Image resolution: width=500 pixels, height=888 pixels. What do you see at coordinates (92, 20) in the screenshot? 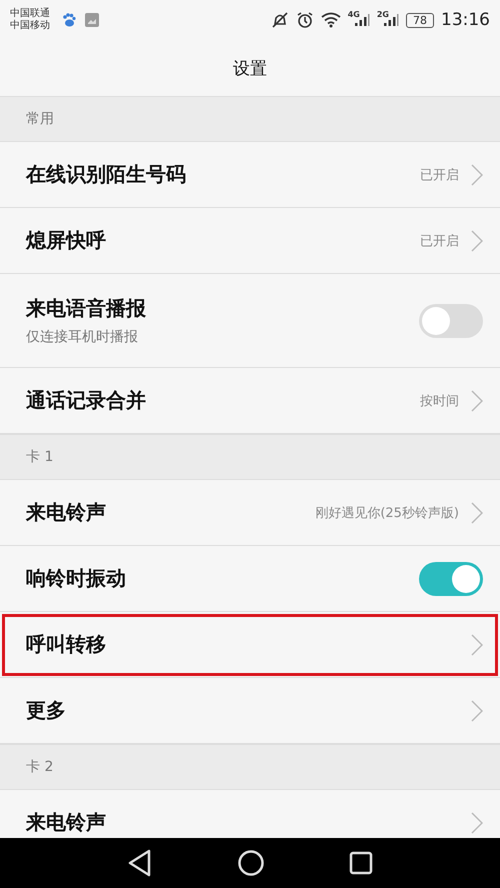
I see `image-icon` at bounding box center [92, 20].